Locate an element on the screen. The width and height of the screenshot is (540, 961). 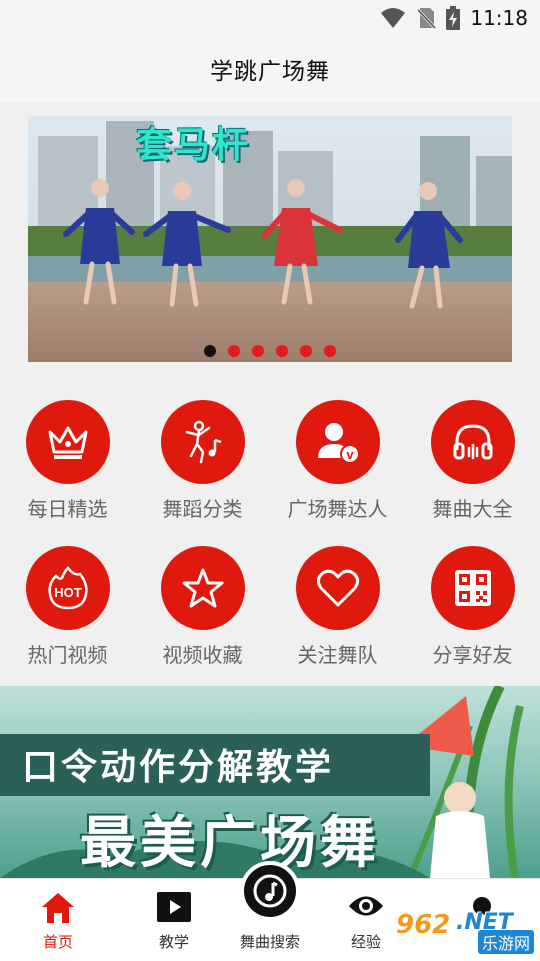
page-title: 学跳广场舞 is located at coordinates (270, 72).